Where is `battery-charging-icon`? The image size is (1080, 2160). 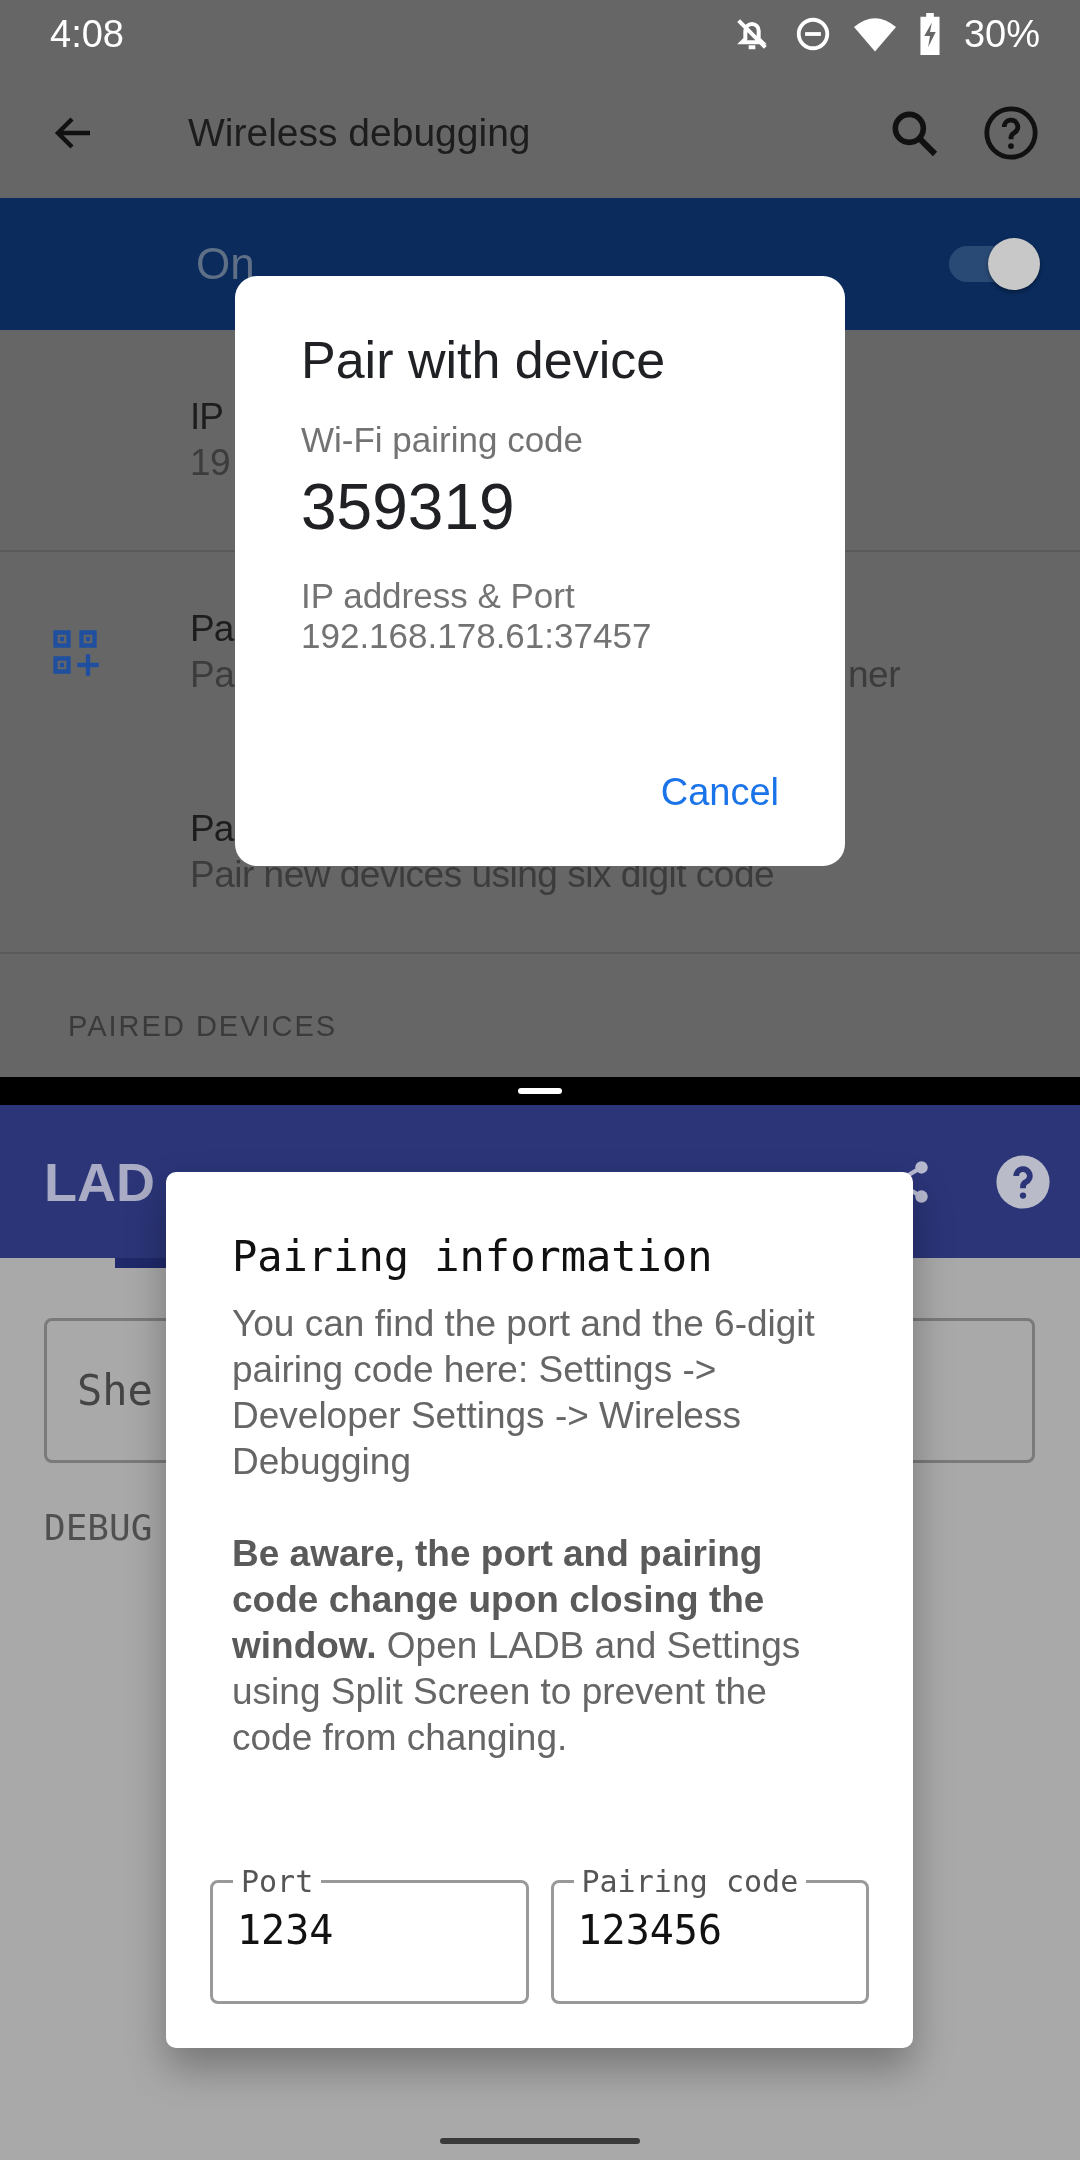
battery-charging-icon is located at coordinates (929, 34).